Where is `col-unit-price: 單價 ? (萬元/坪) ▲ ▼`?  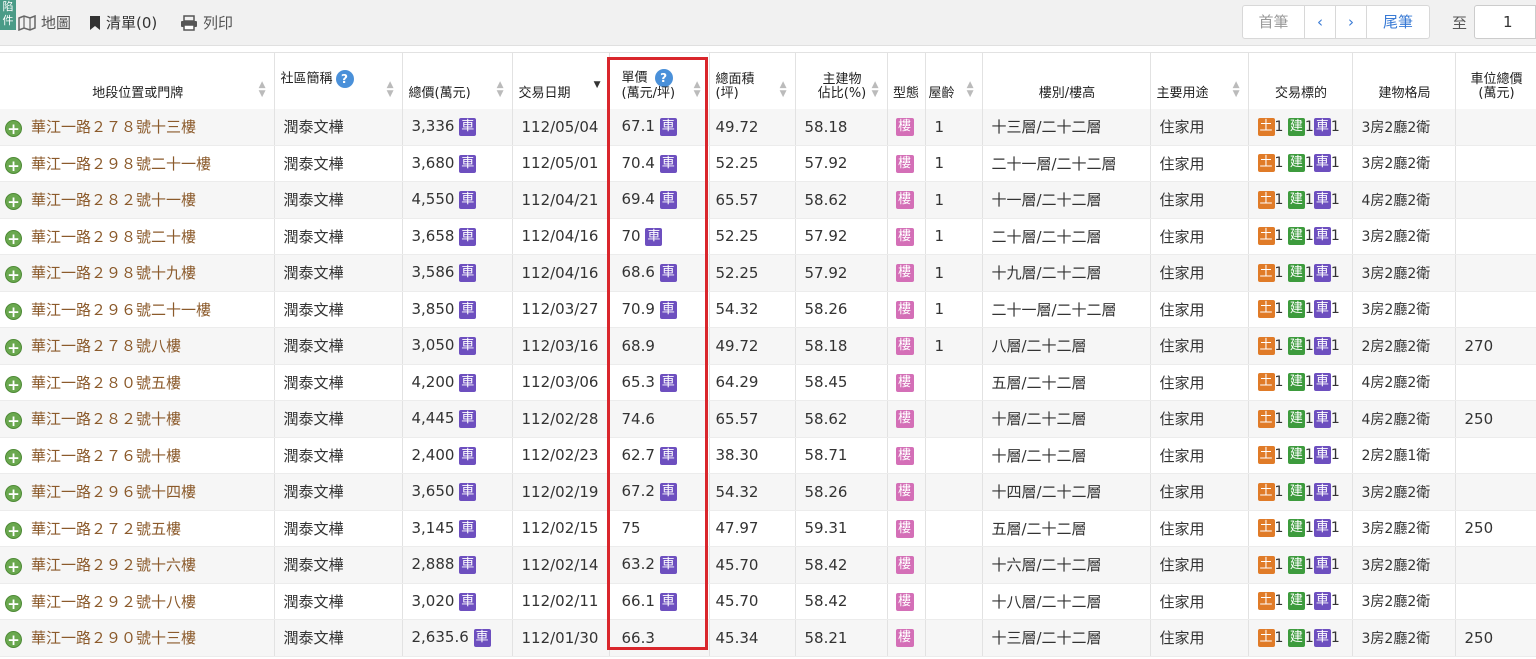
col-unit-price: 單價 ? (萬元/坪) ▲ ▼ is located at coordinates (659, 80).